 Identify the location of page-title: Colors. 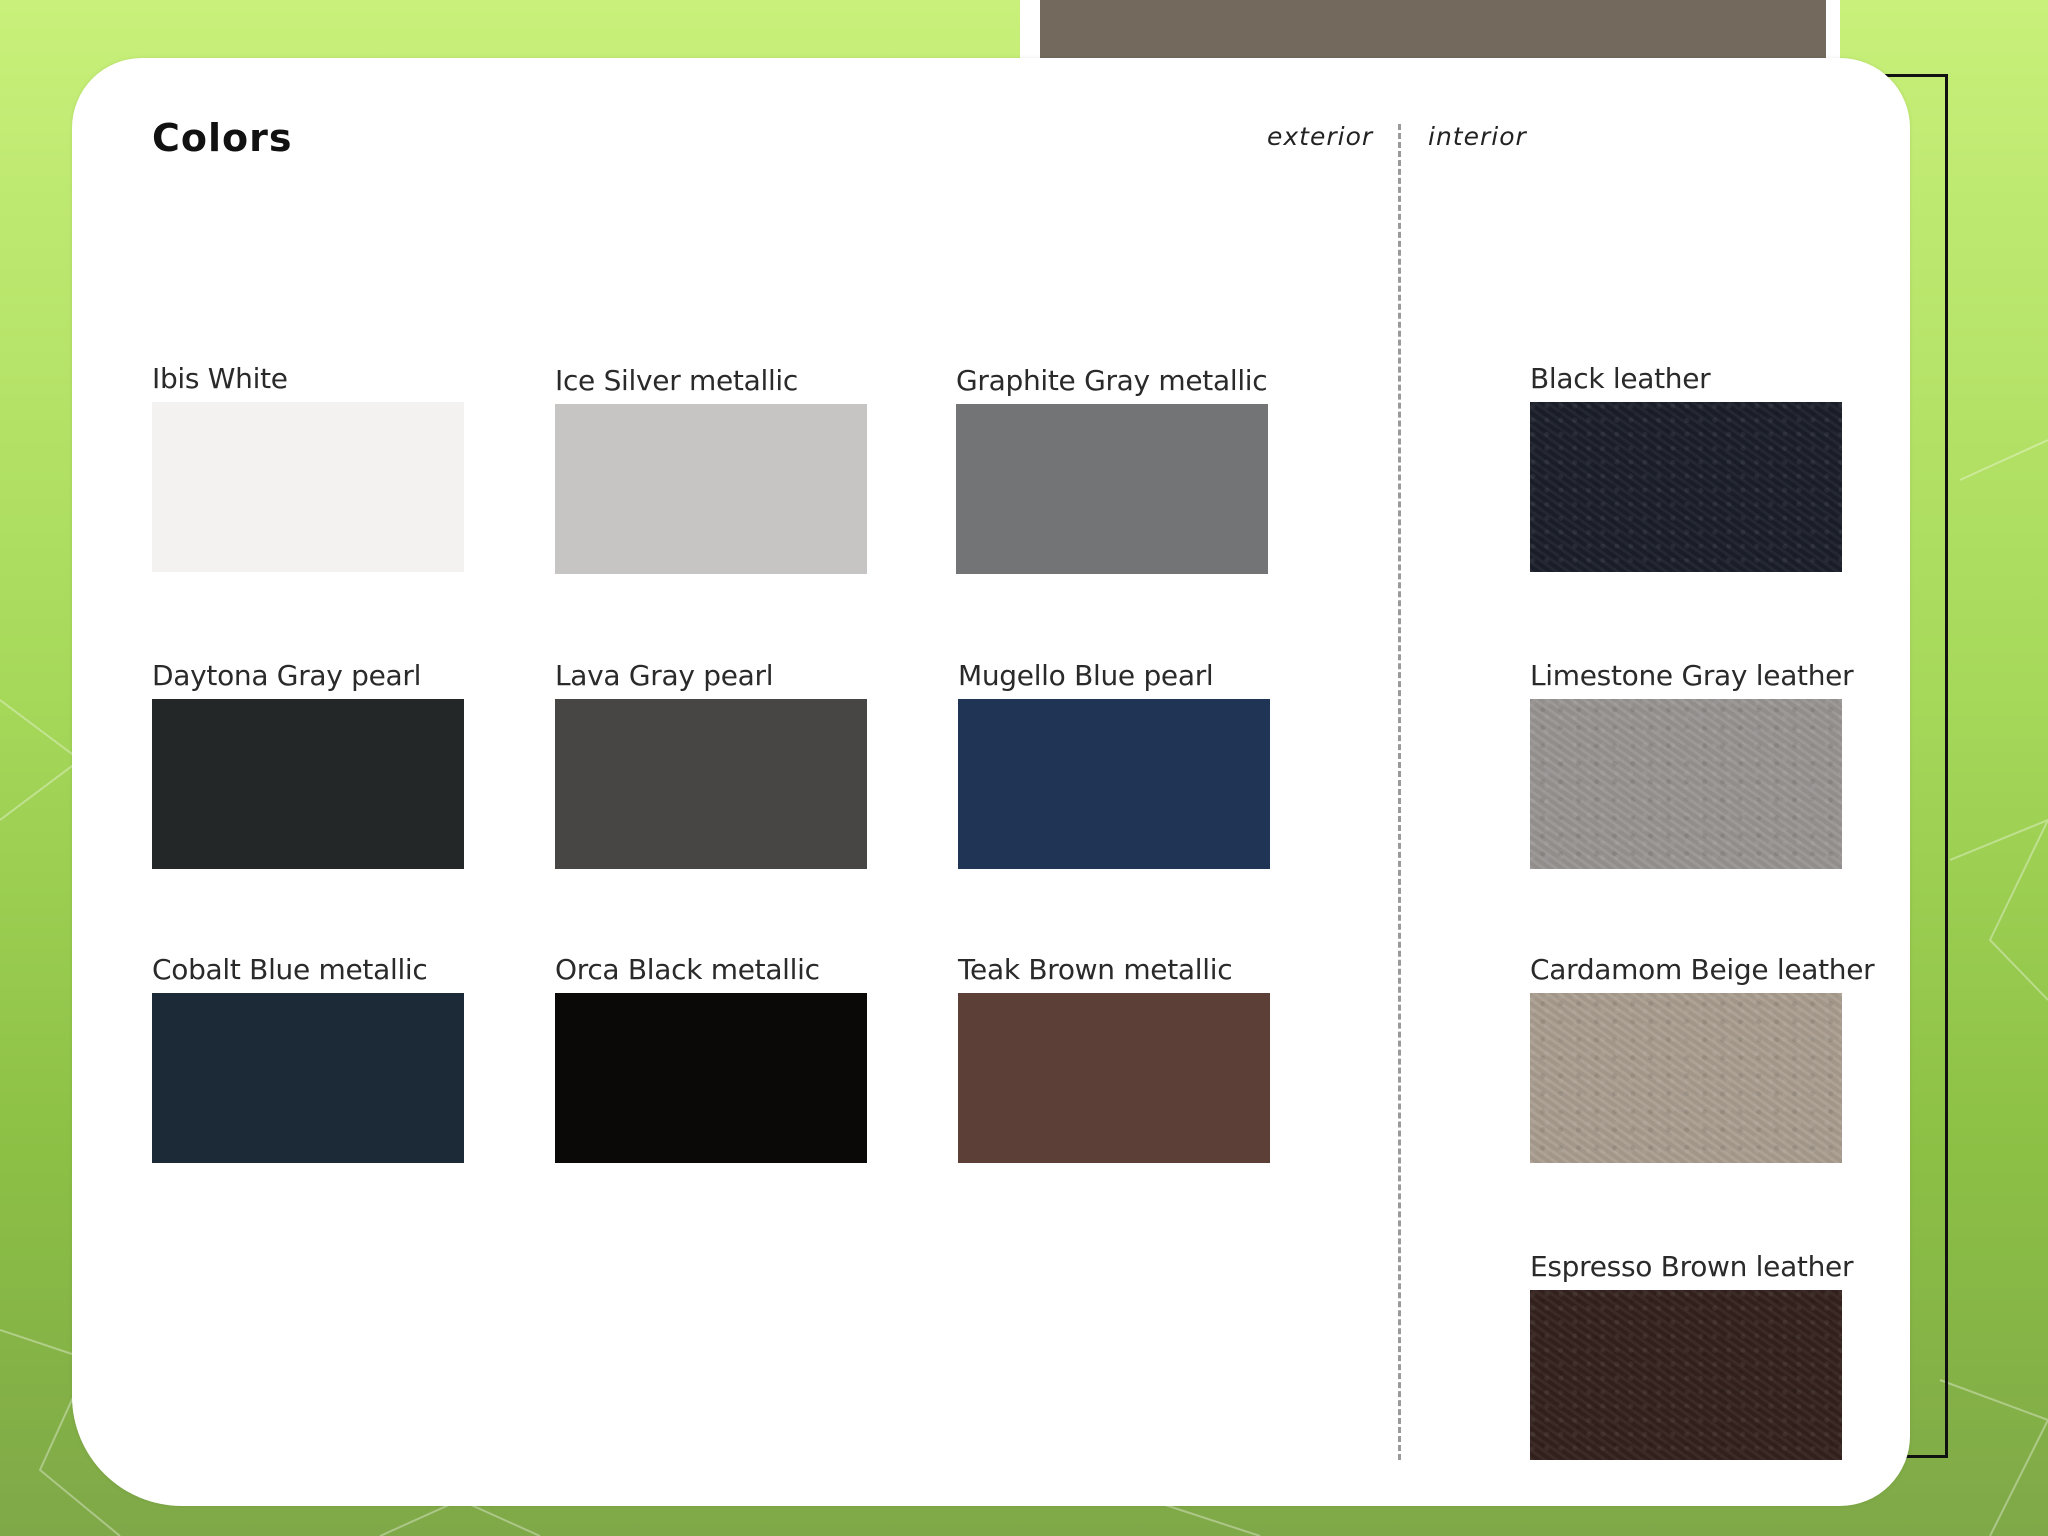
(222, 138).